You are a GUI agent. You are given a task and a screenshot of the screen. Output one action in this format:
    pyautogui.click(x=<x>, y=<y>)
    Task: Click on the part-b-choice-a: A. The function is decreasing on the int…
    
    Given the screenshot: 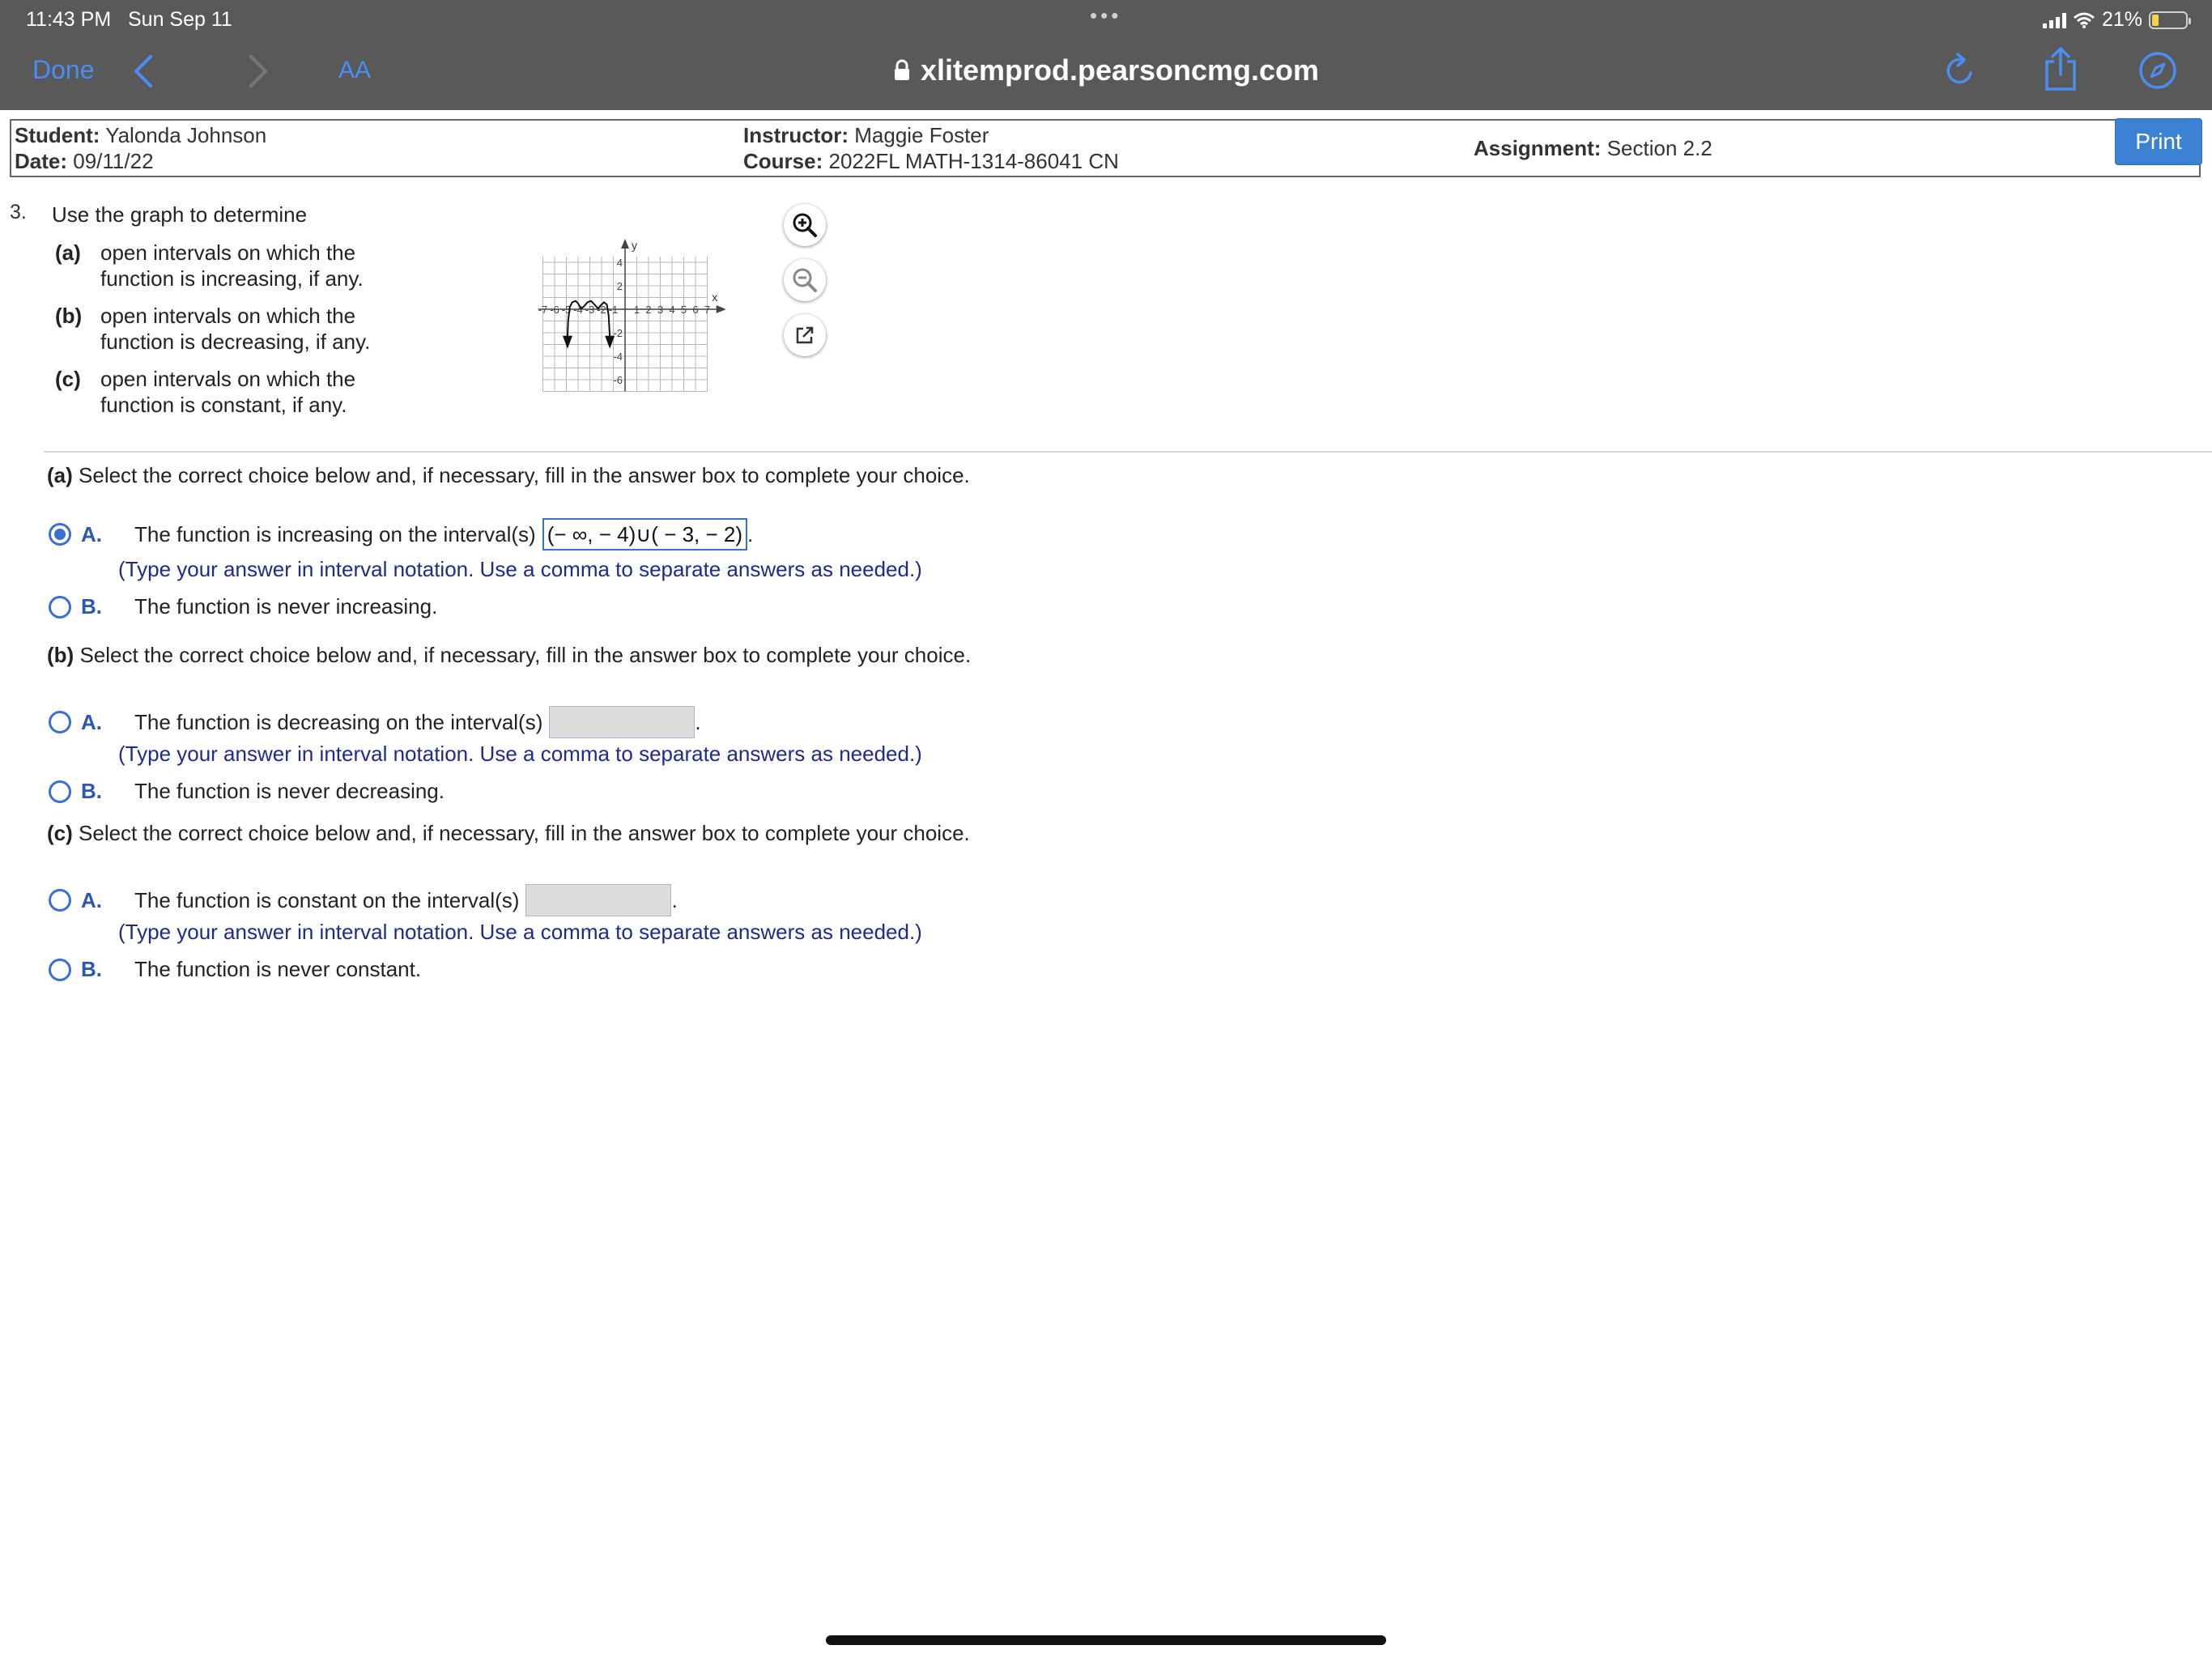 What is the action you would take?
    pyautogui.click(x=375, y=722)
    